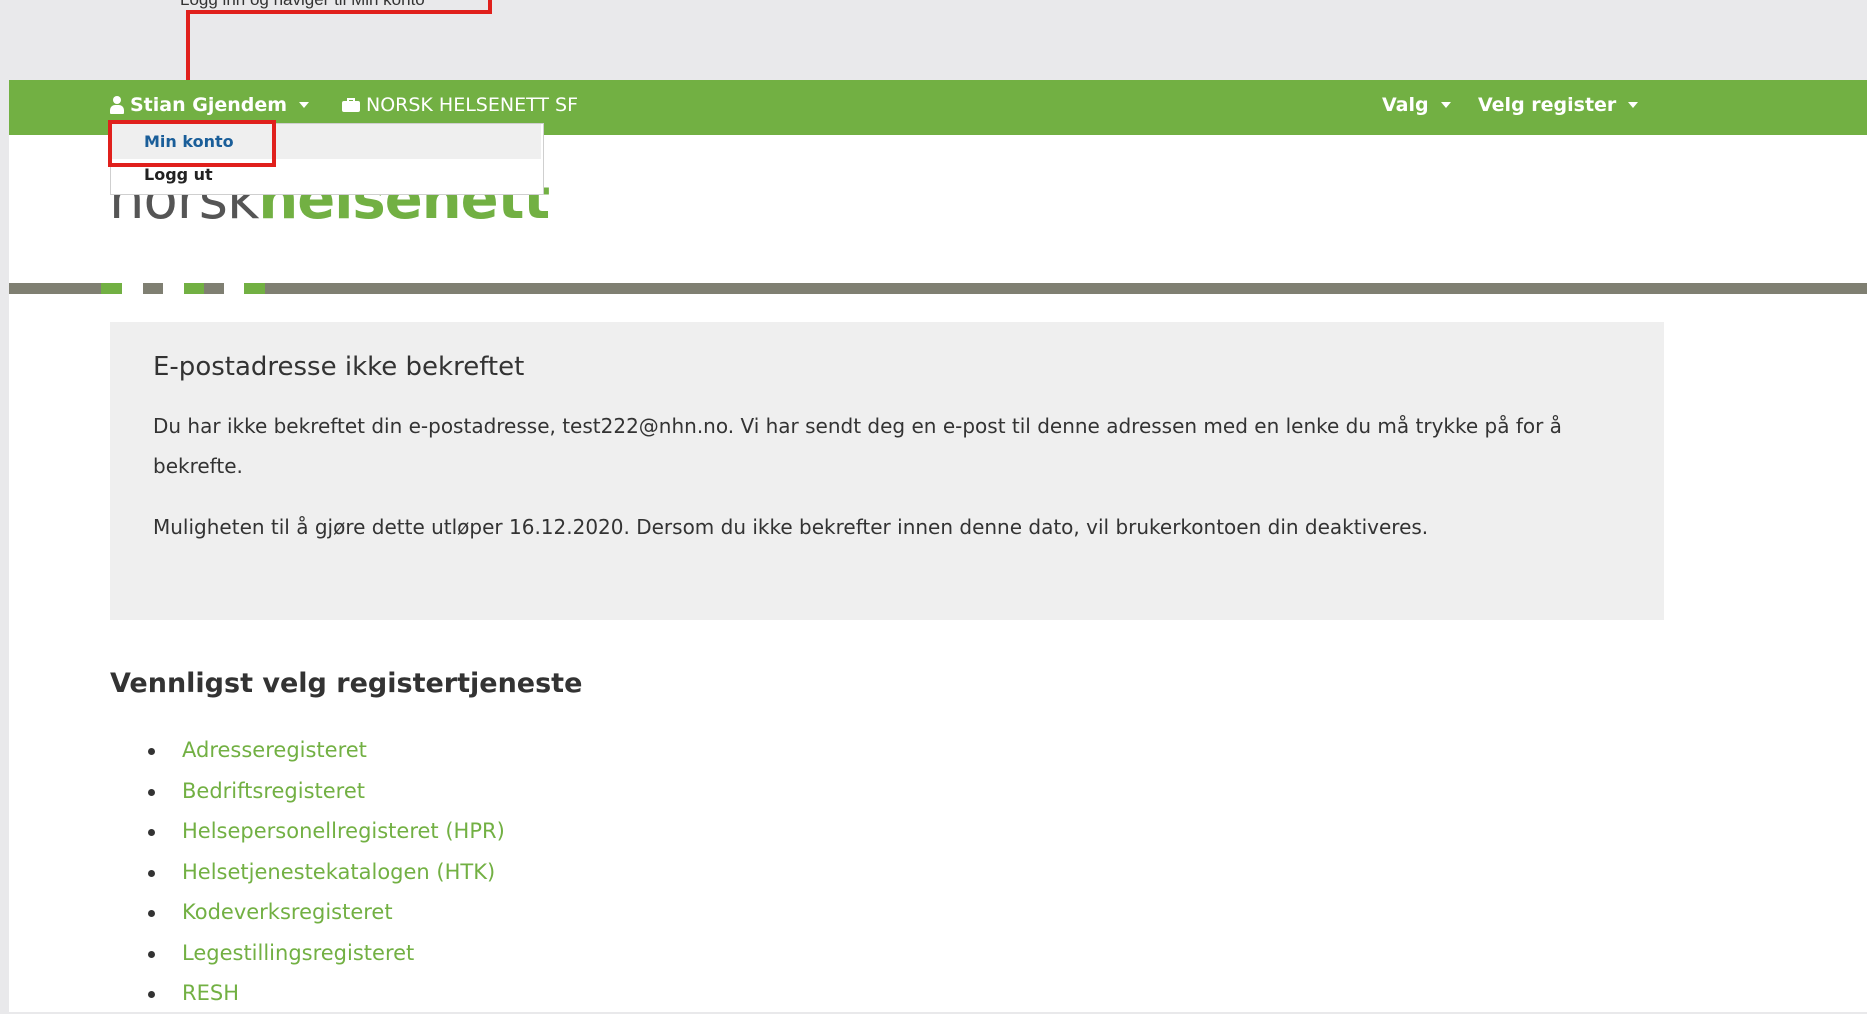  I want to click on callout-connector-horizontal, so click(339, 12).